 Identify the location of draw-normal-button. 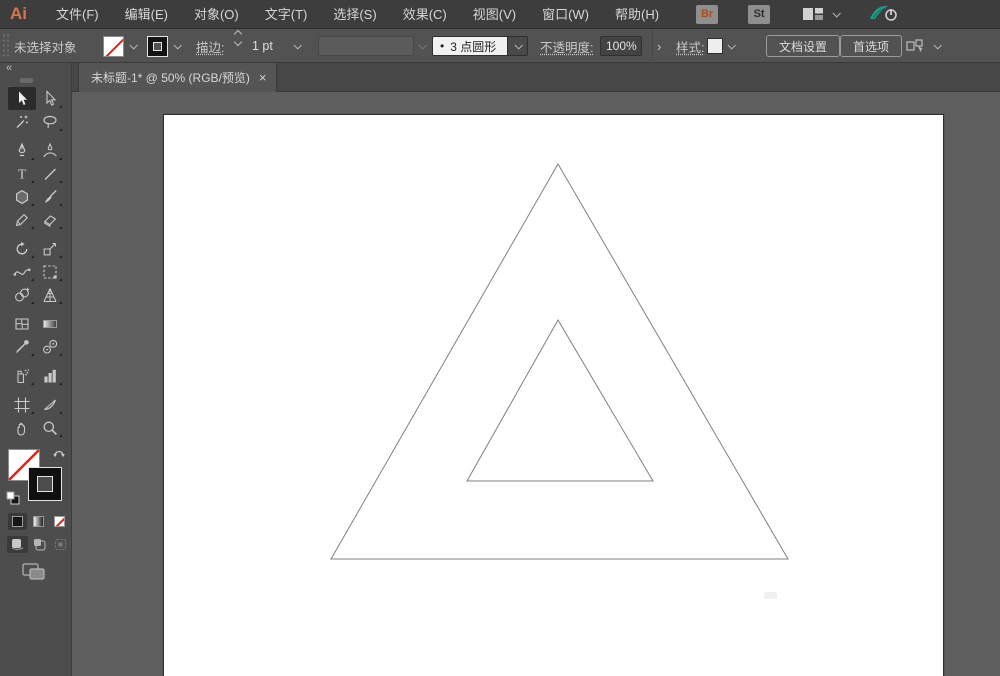
(17, 544).